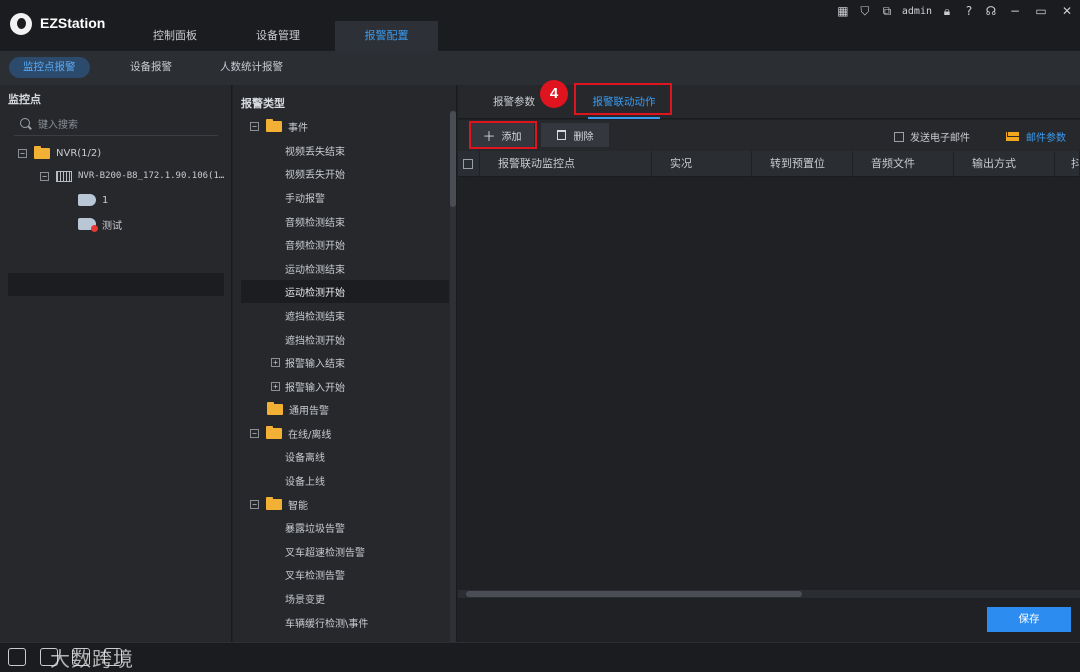  Describe the element at coordinates (345, 339) in the screenshot. I see `alarm-item: 遮挡检测开始` at that location.